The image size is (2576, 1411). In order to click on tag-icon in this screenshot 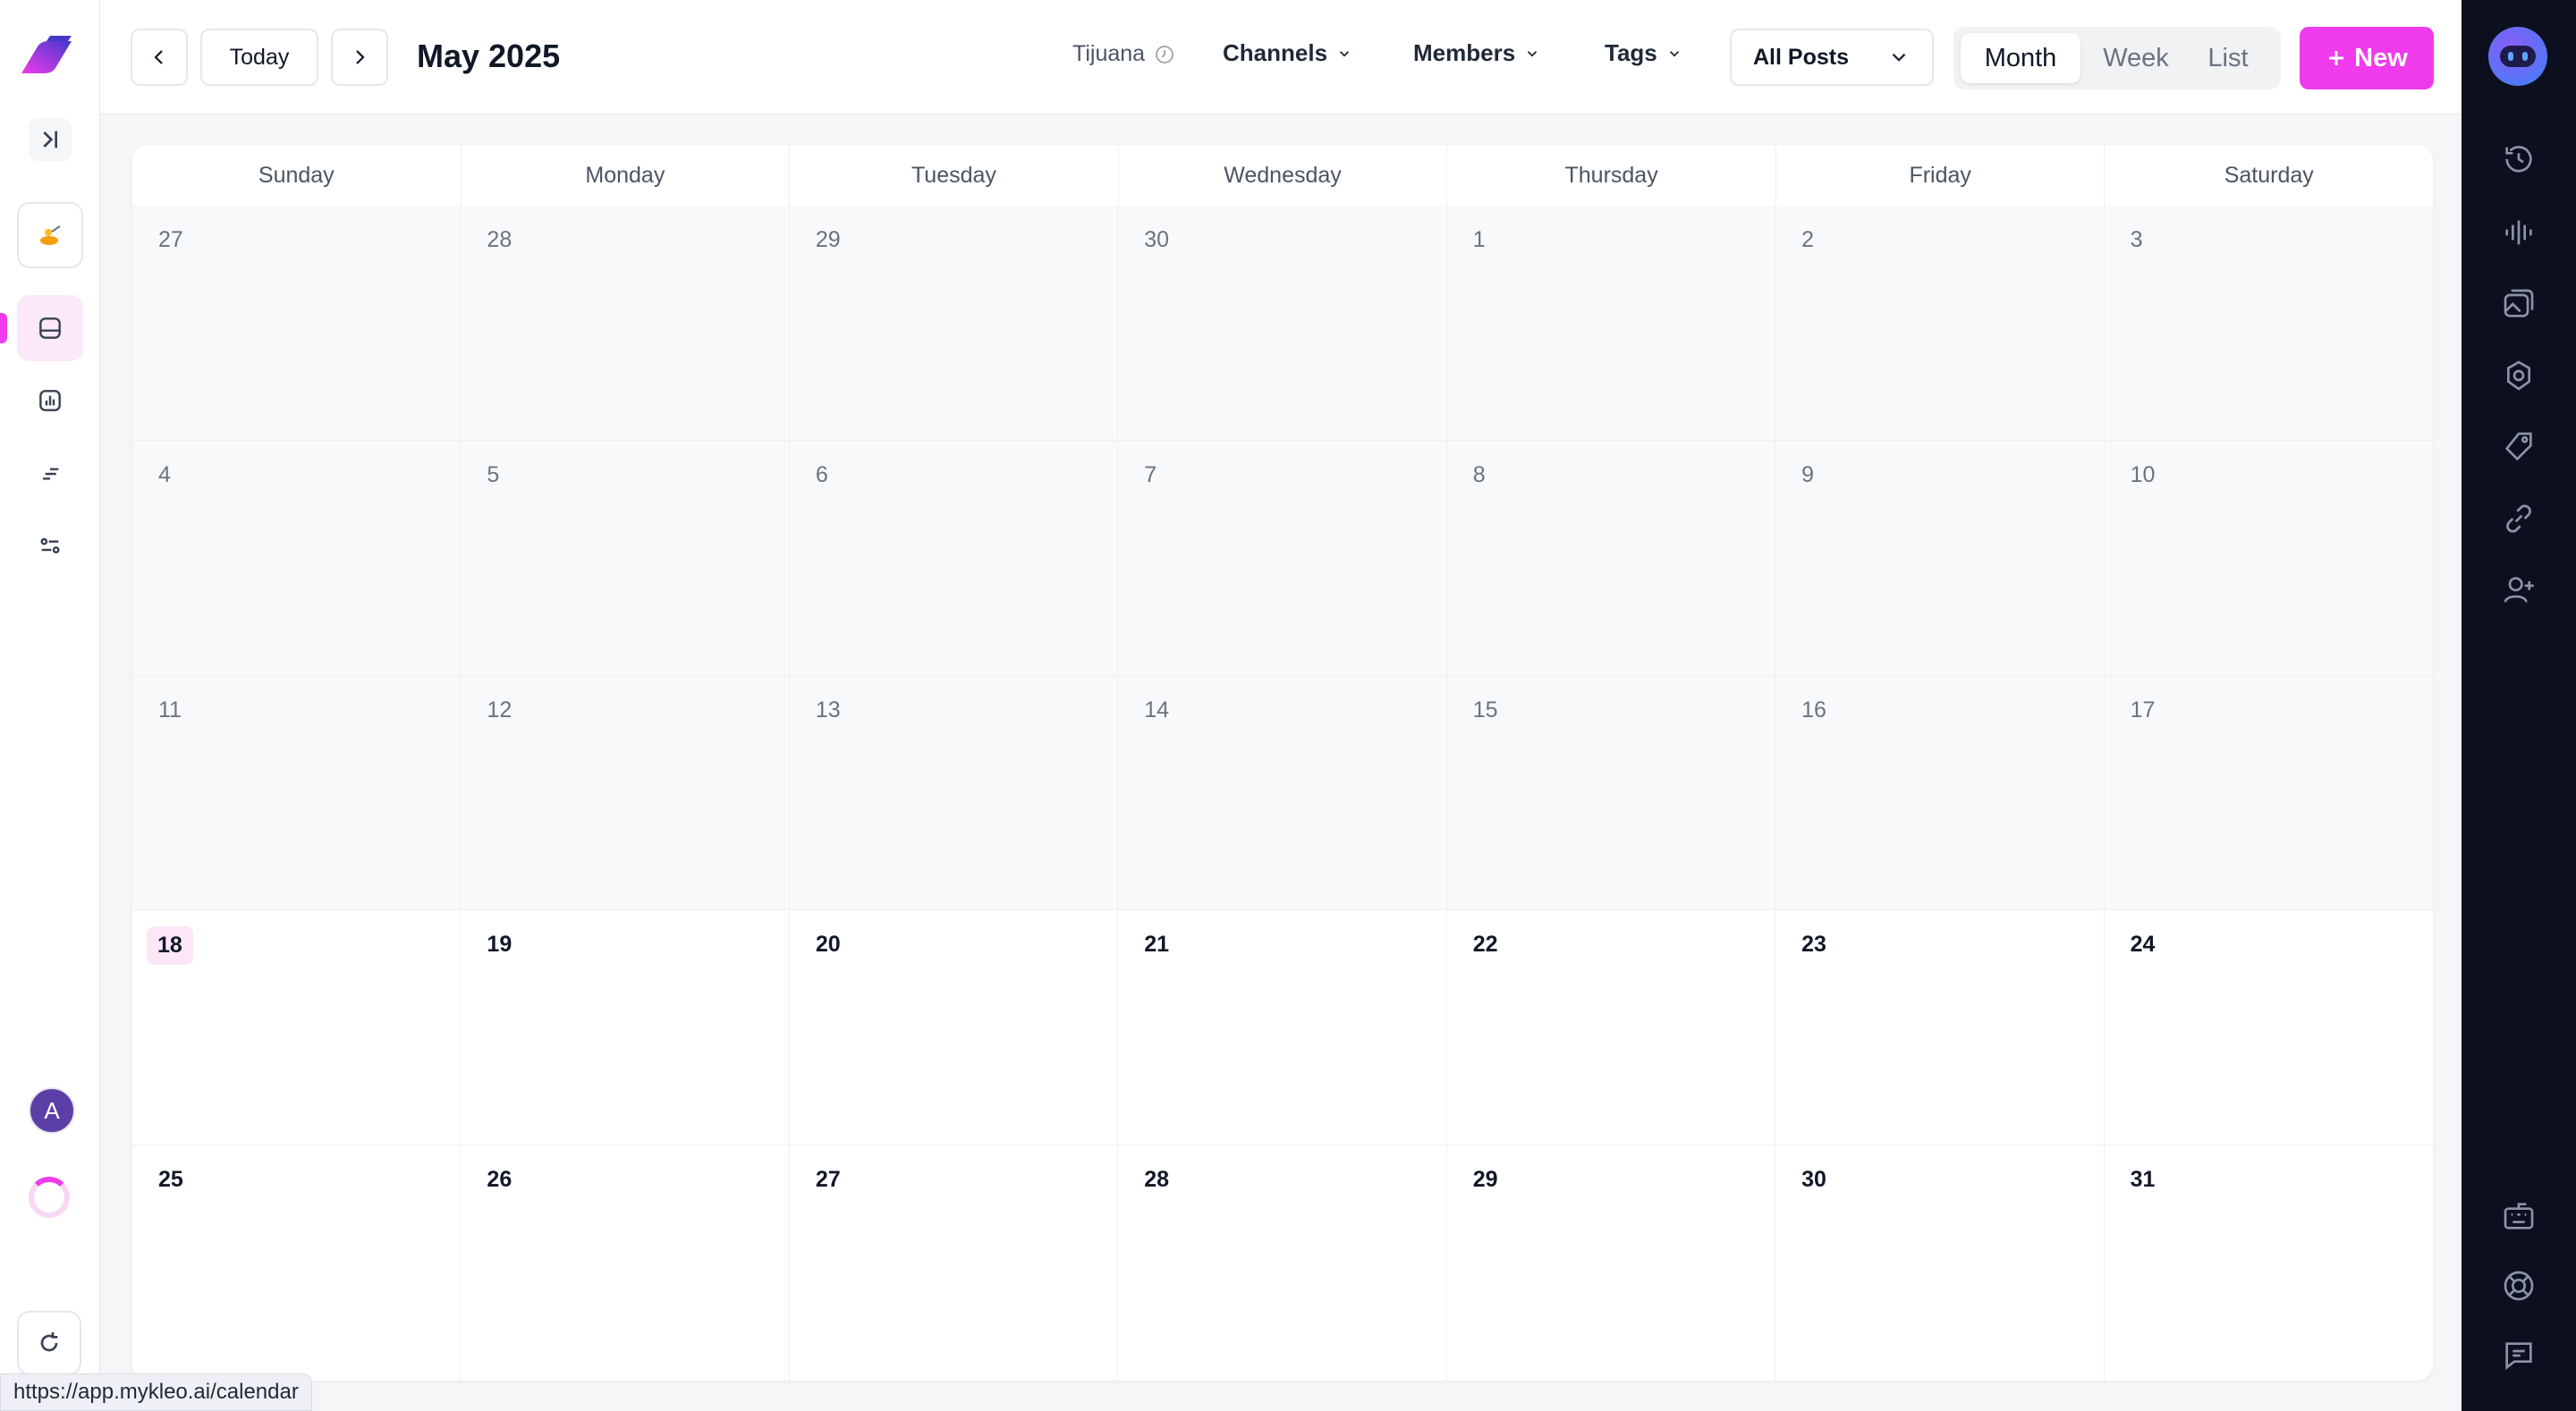, I will do `click(2519, 447)`.